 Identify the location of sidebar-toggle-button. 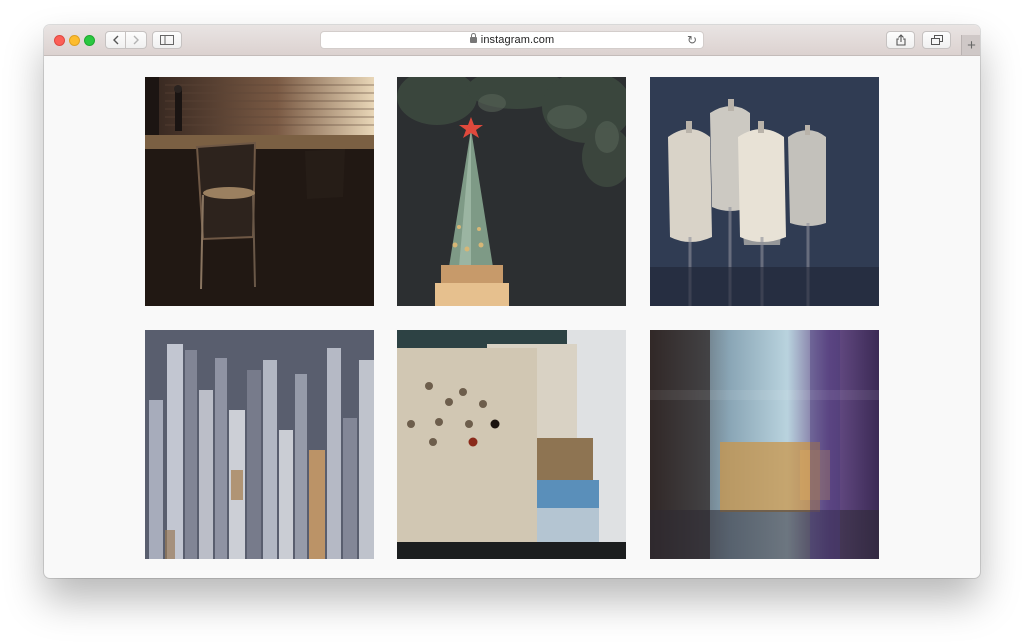
(167, 40).